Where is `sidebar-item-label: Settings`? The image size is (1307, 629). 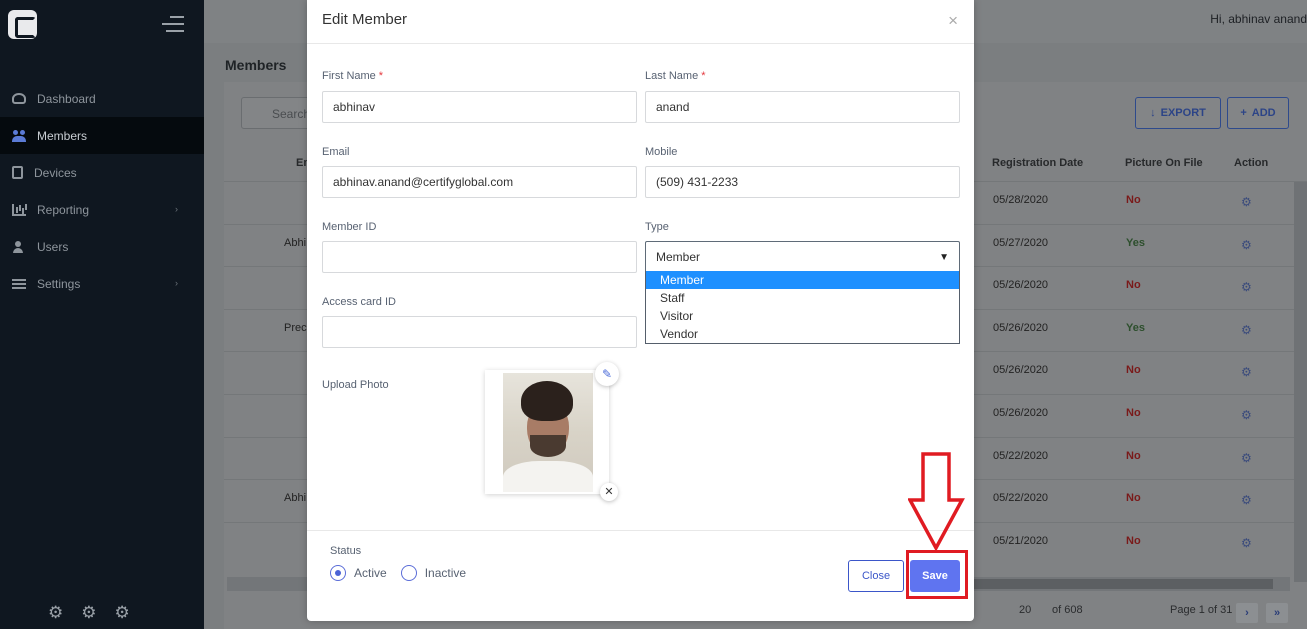
sidebar-item-label: Settings is located at coordinates (59, 283).